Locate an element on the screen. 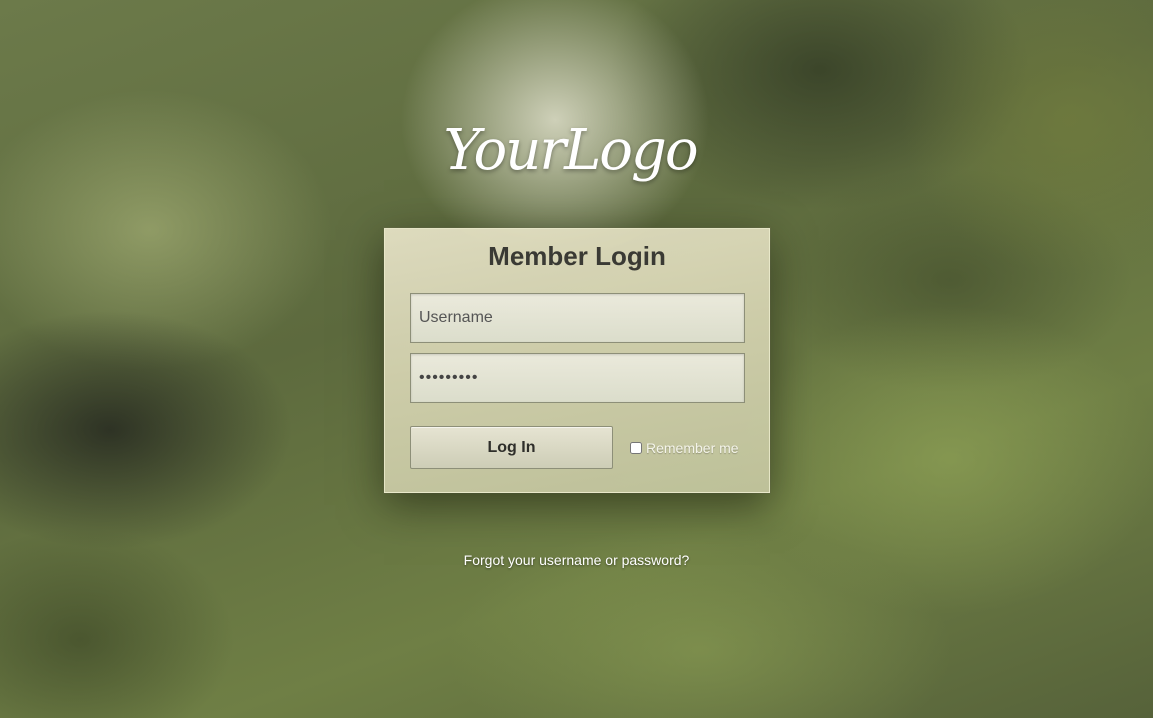  logo-text: YourLogo is located at coordinates (570, 150).